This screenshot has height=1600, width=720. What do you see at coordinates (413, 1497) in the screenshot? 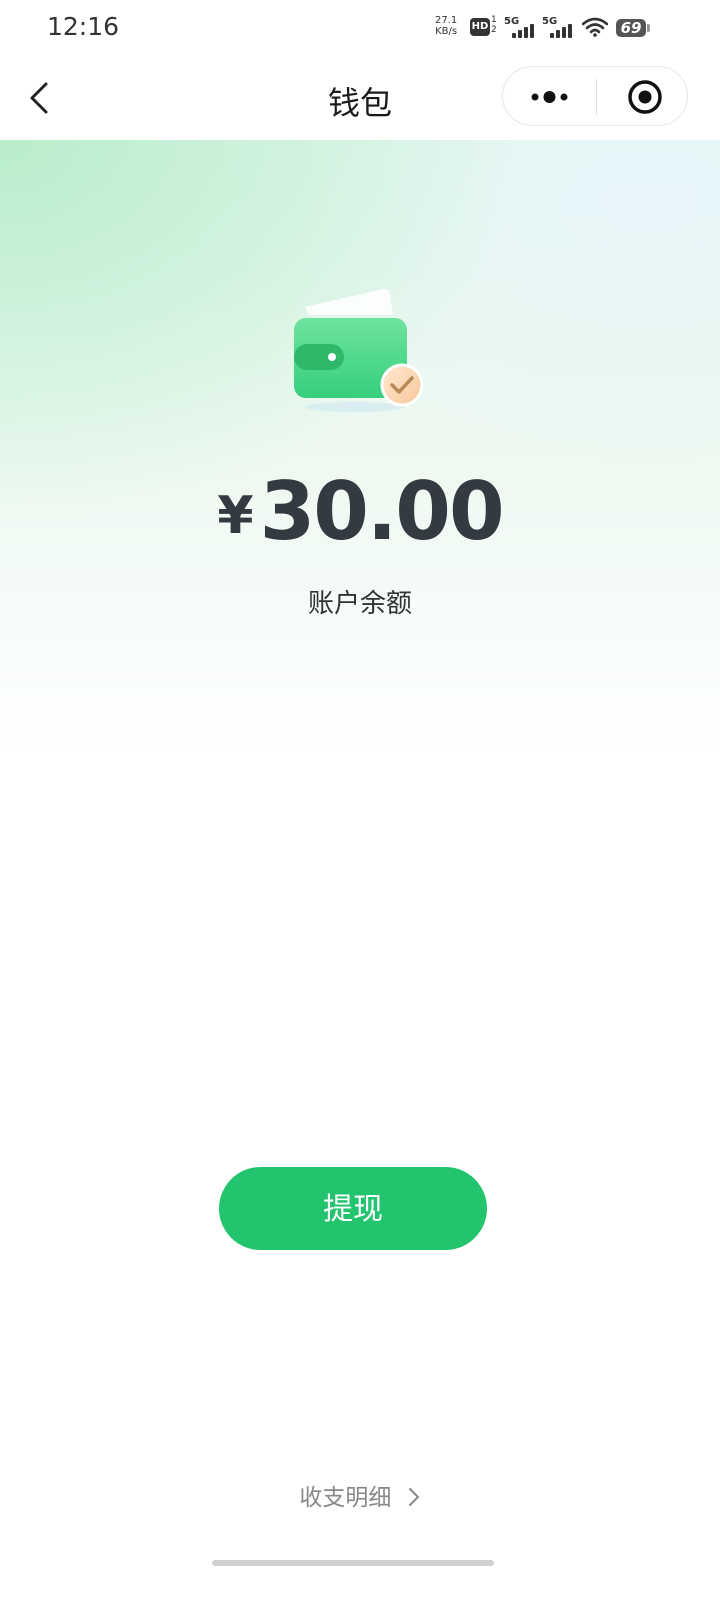
I see `chevron-right-icon` at bounding box center [413, 1497].